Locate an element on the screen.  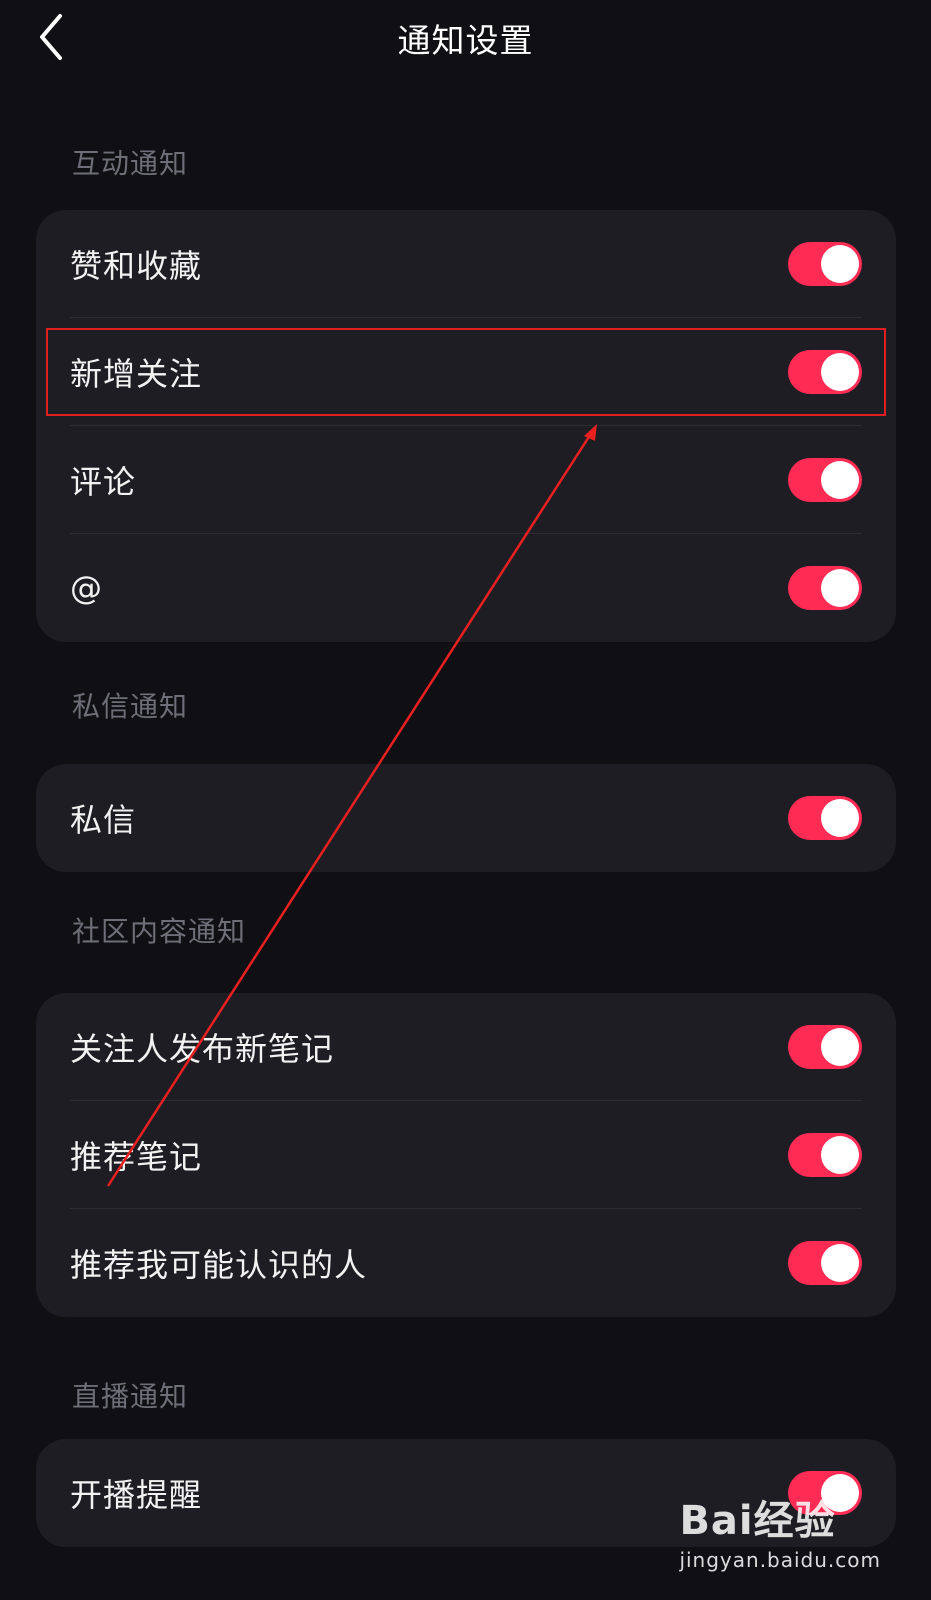
section-title-live: 直播通知 is located at coordinates (130, 1396).